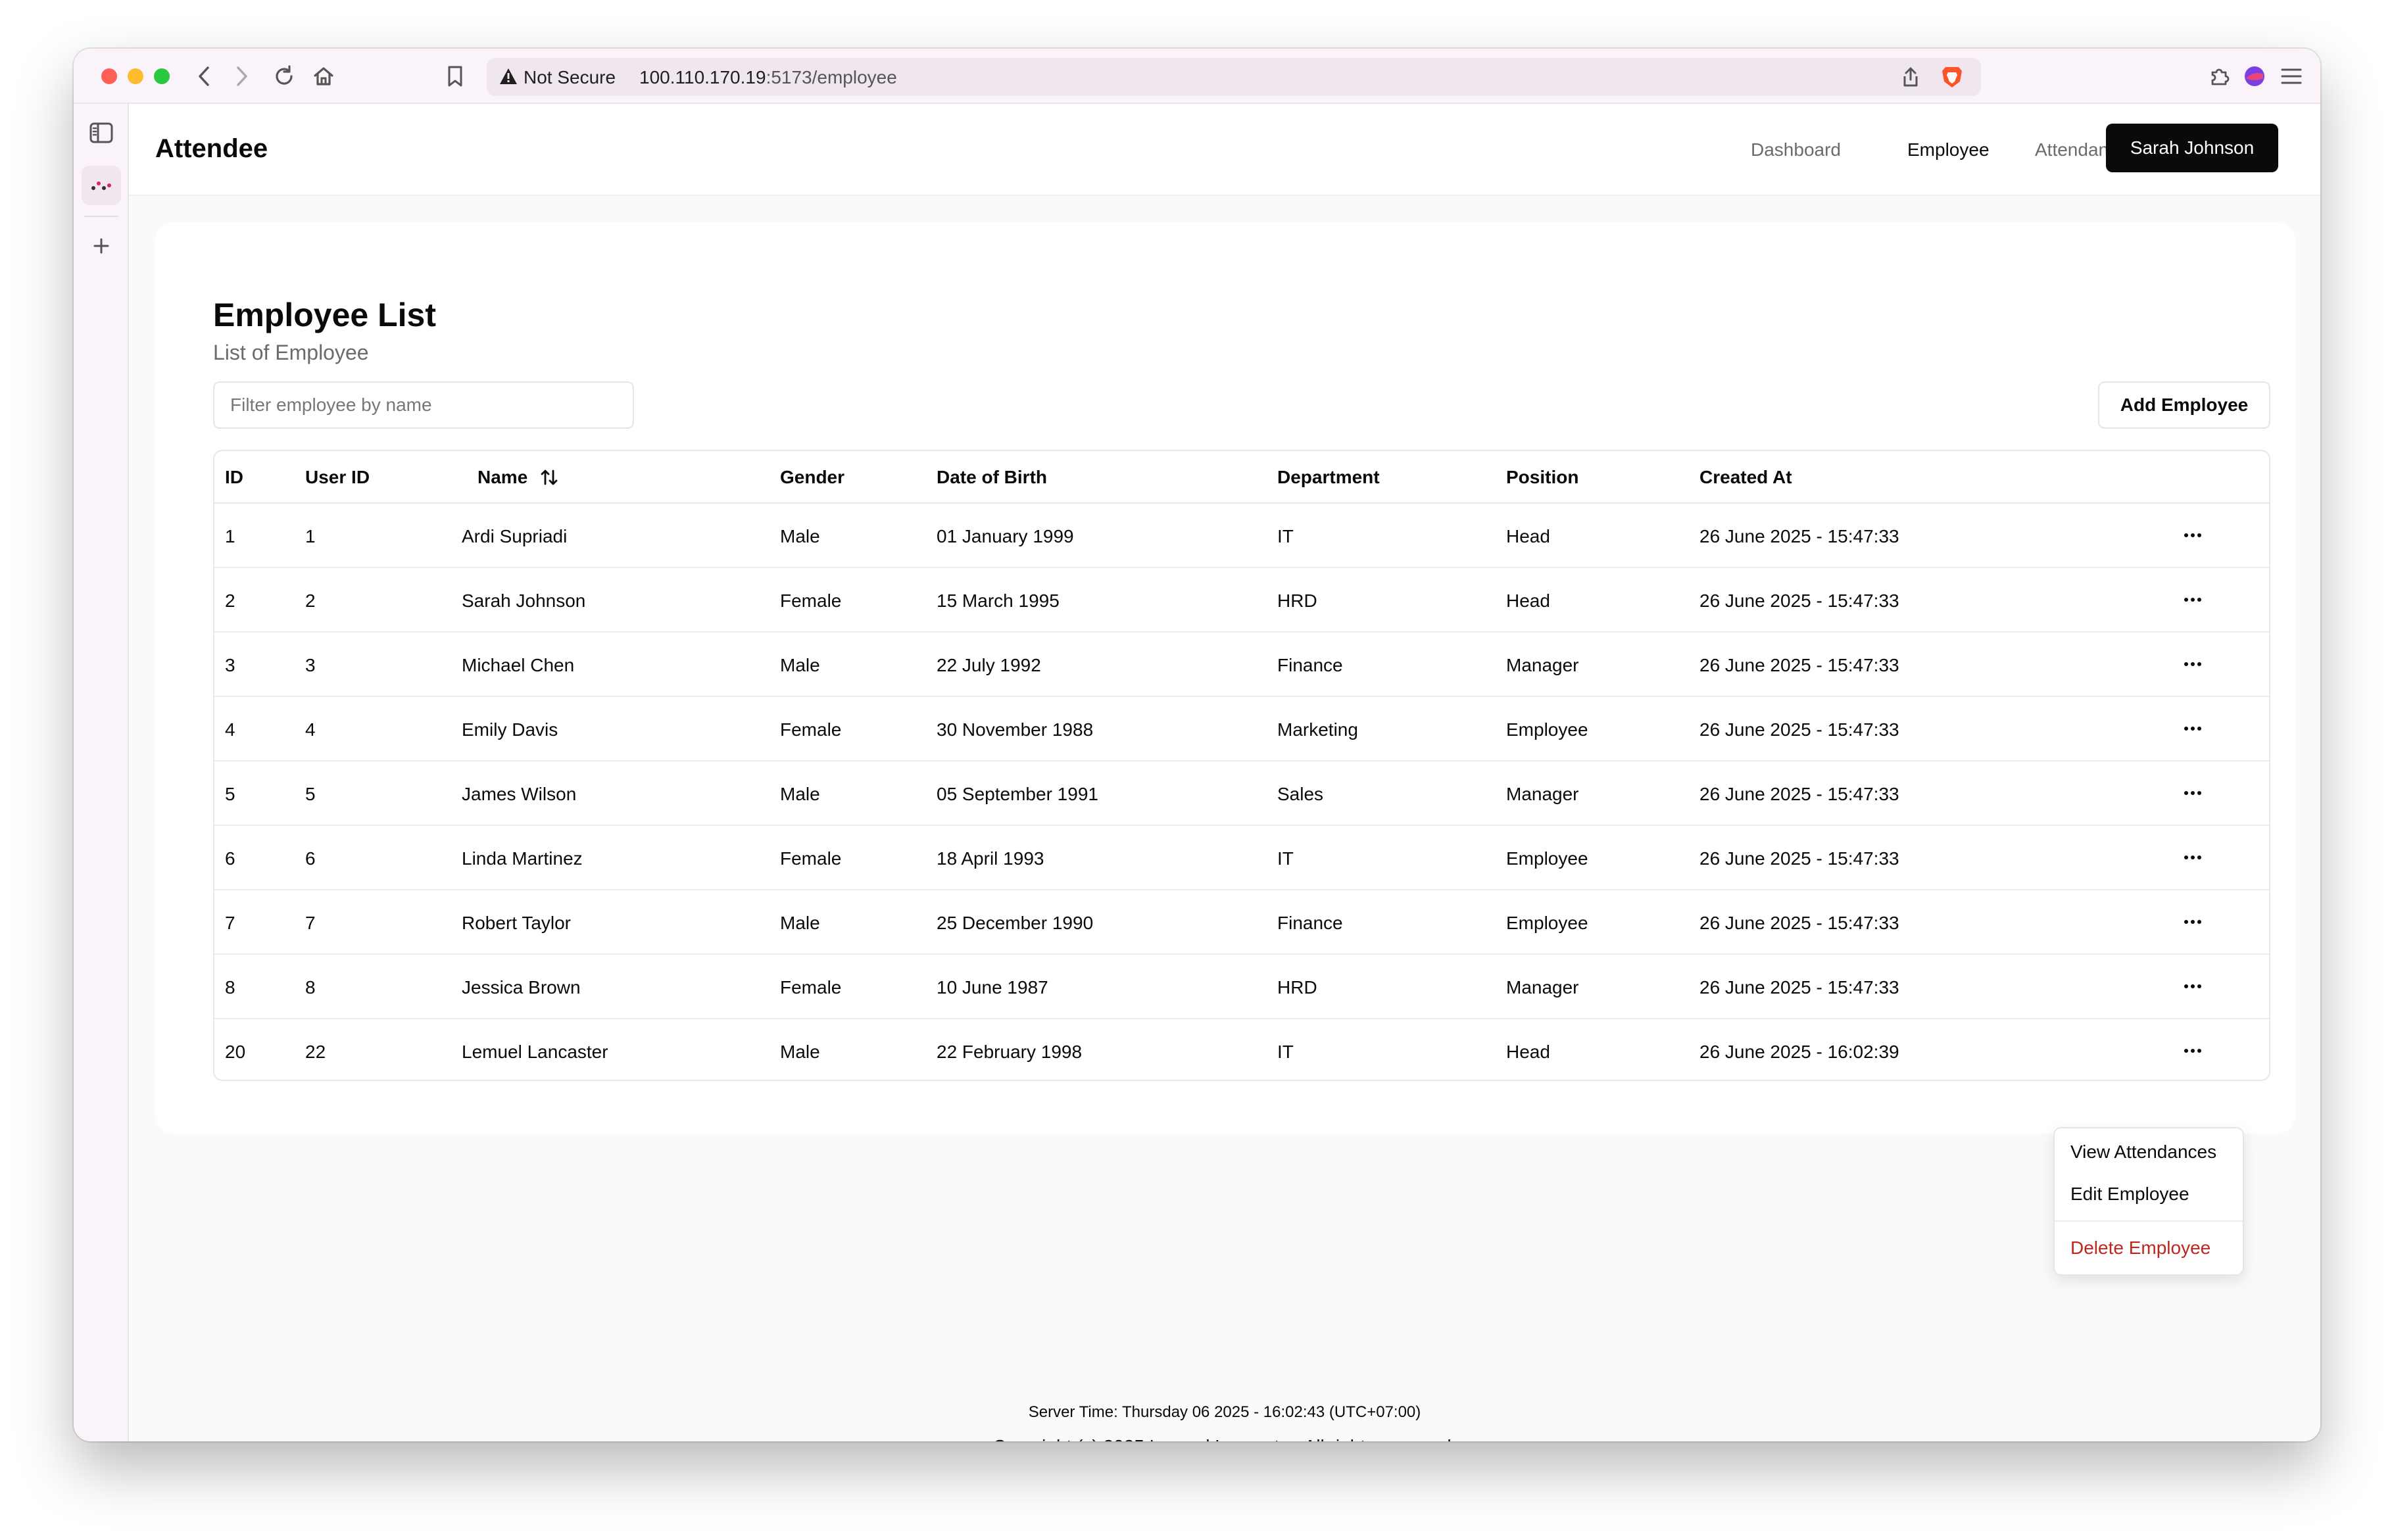  Describe the element at coordinates (1910, 78) in the screenshot. I see `share-icon` at that location.